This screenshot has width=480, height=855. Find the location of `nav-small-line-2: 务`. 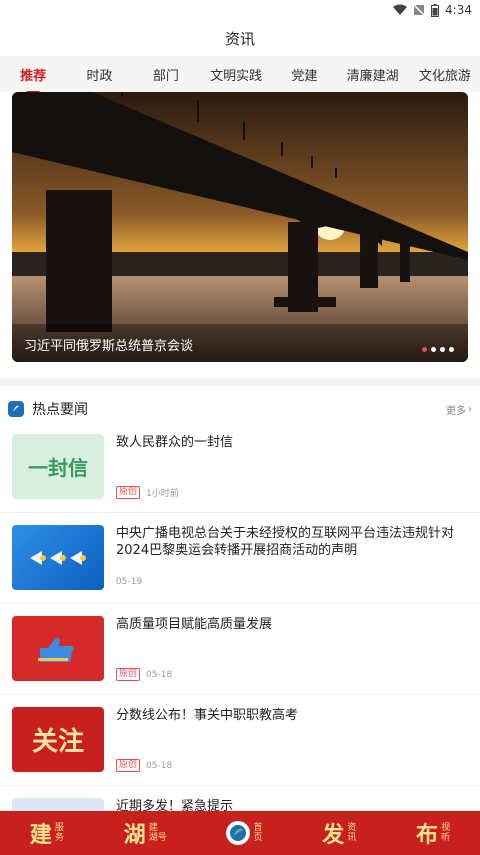

nav-small-line-2: 务 is located at coordinates (59, 838).